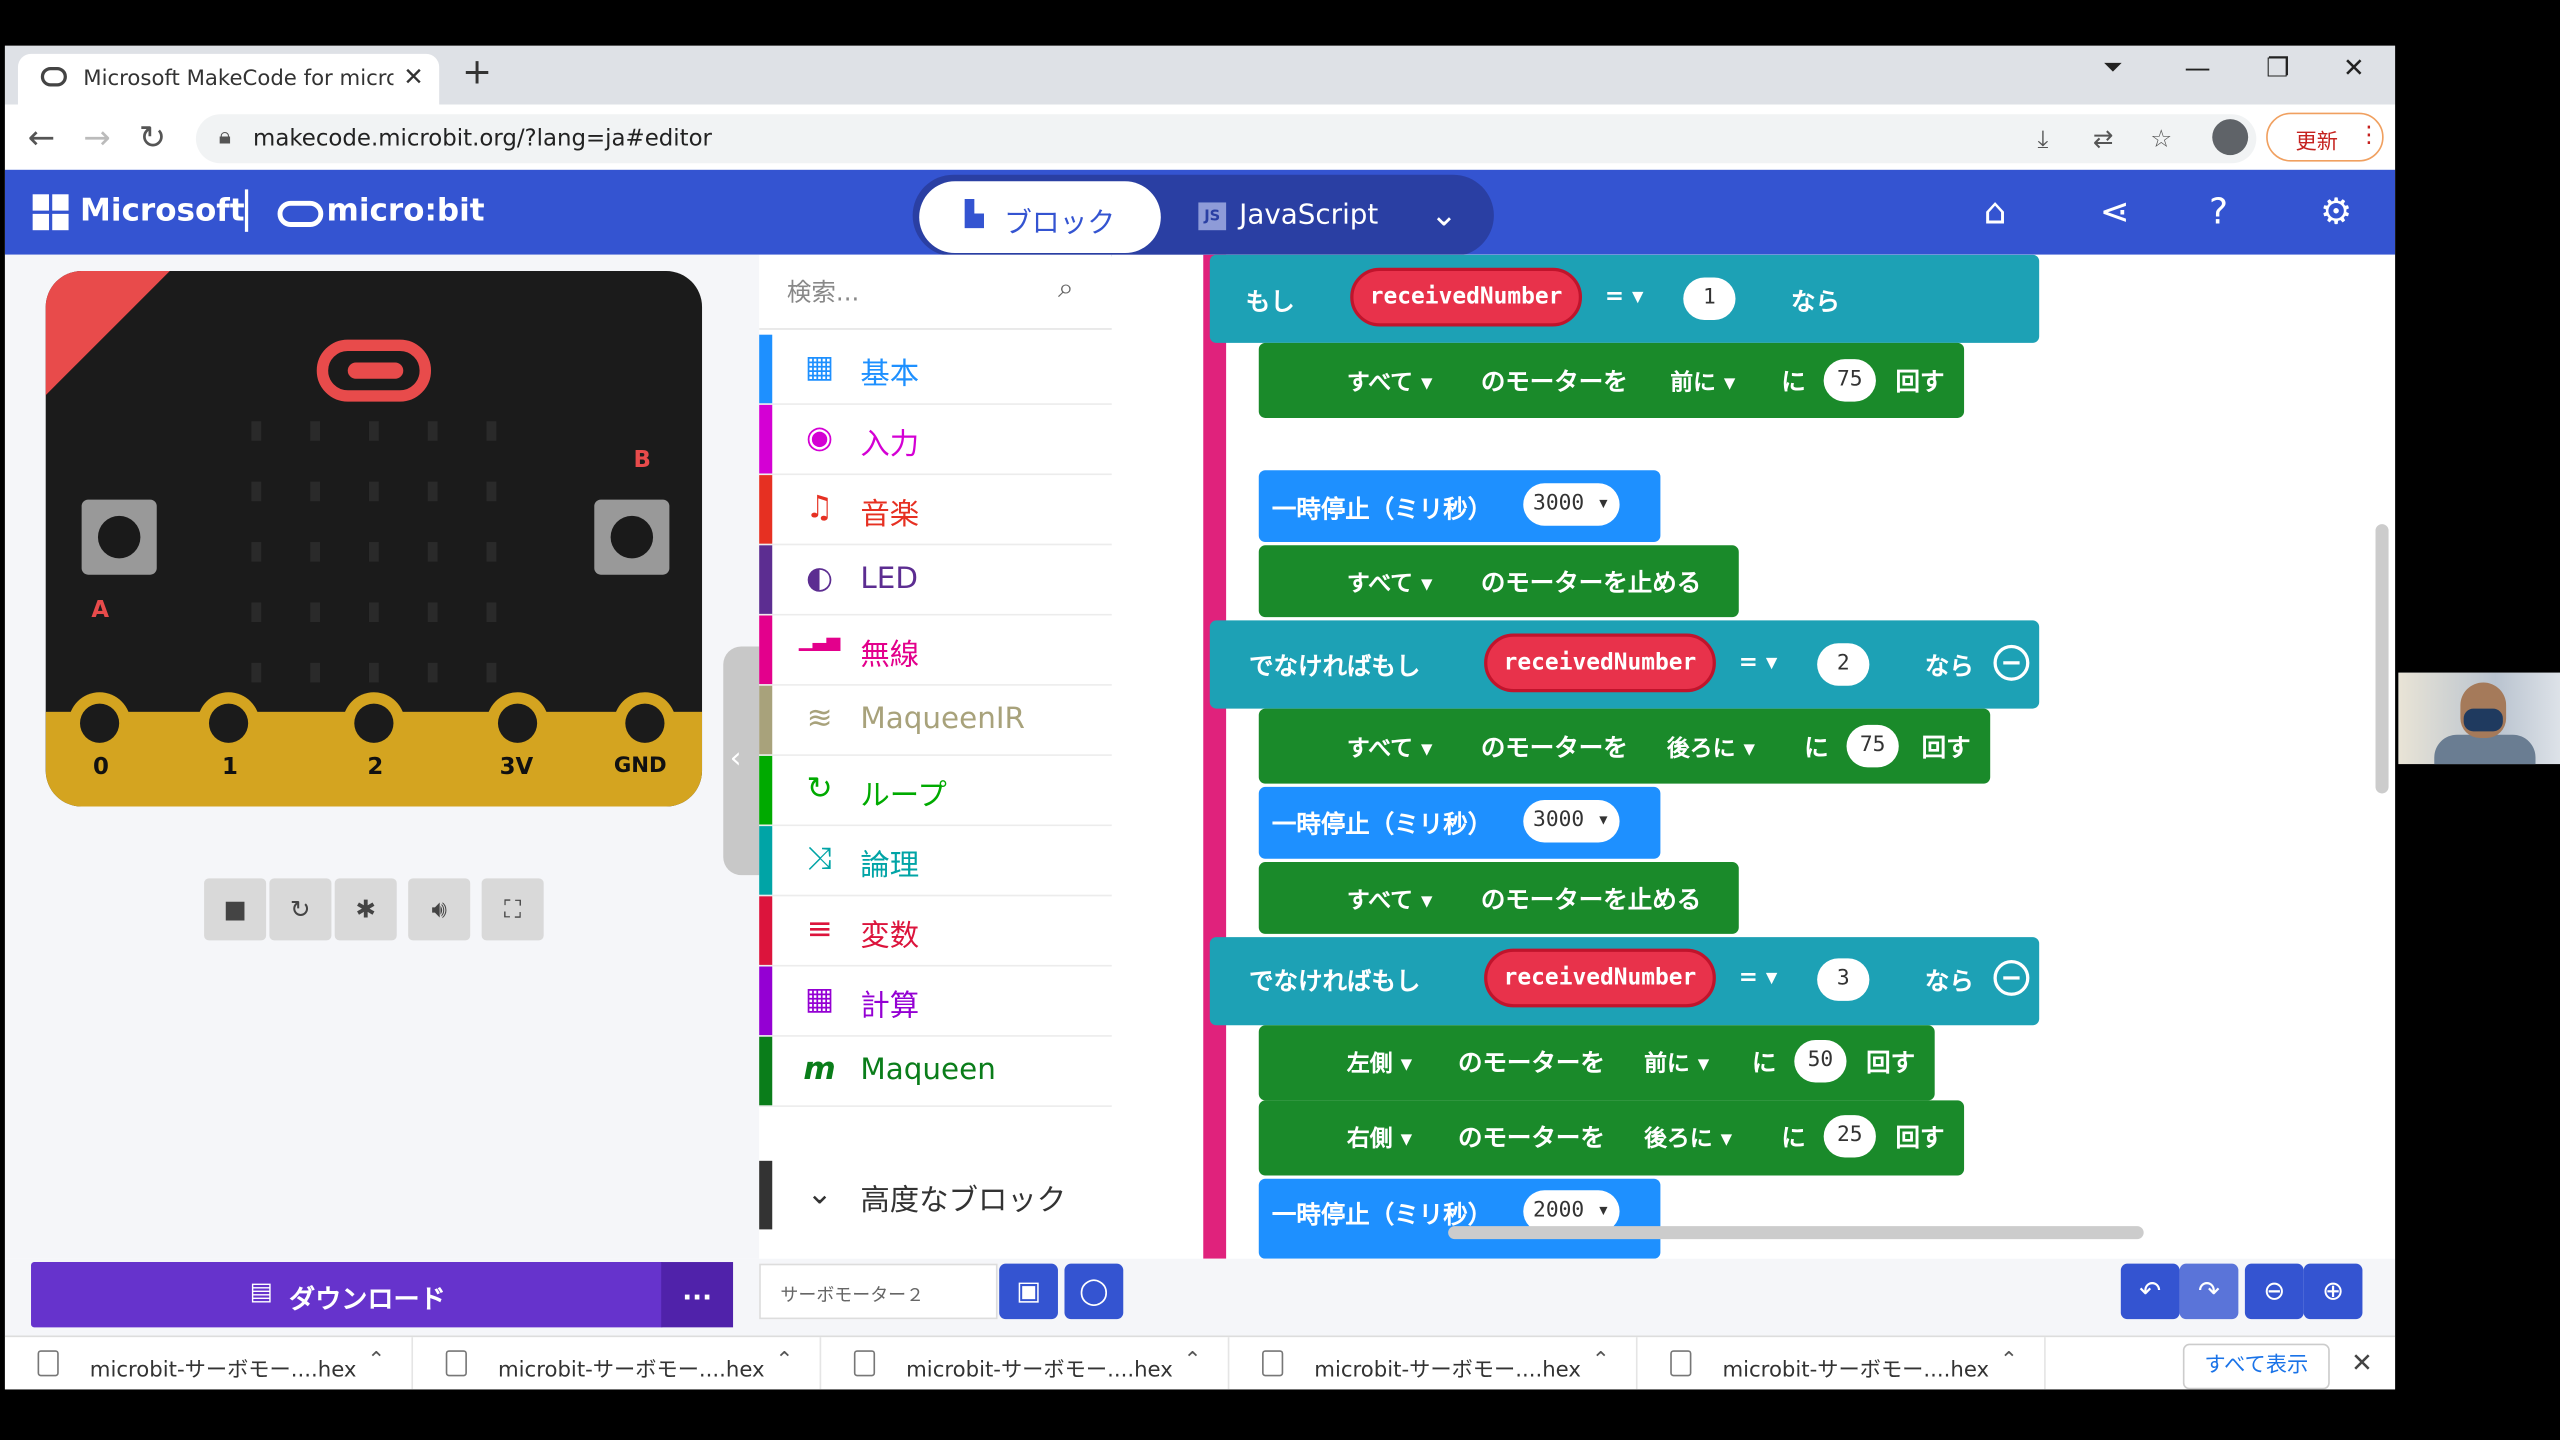  Describe the element at coordinates (1600, 663) in the screenshot. I see `variable-received-number: receivedNumber` at that location.